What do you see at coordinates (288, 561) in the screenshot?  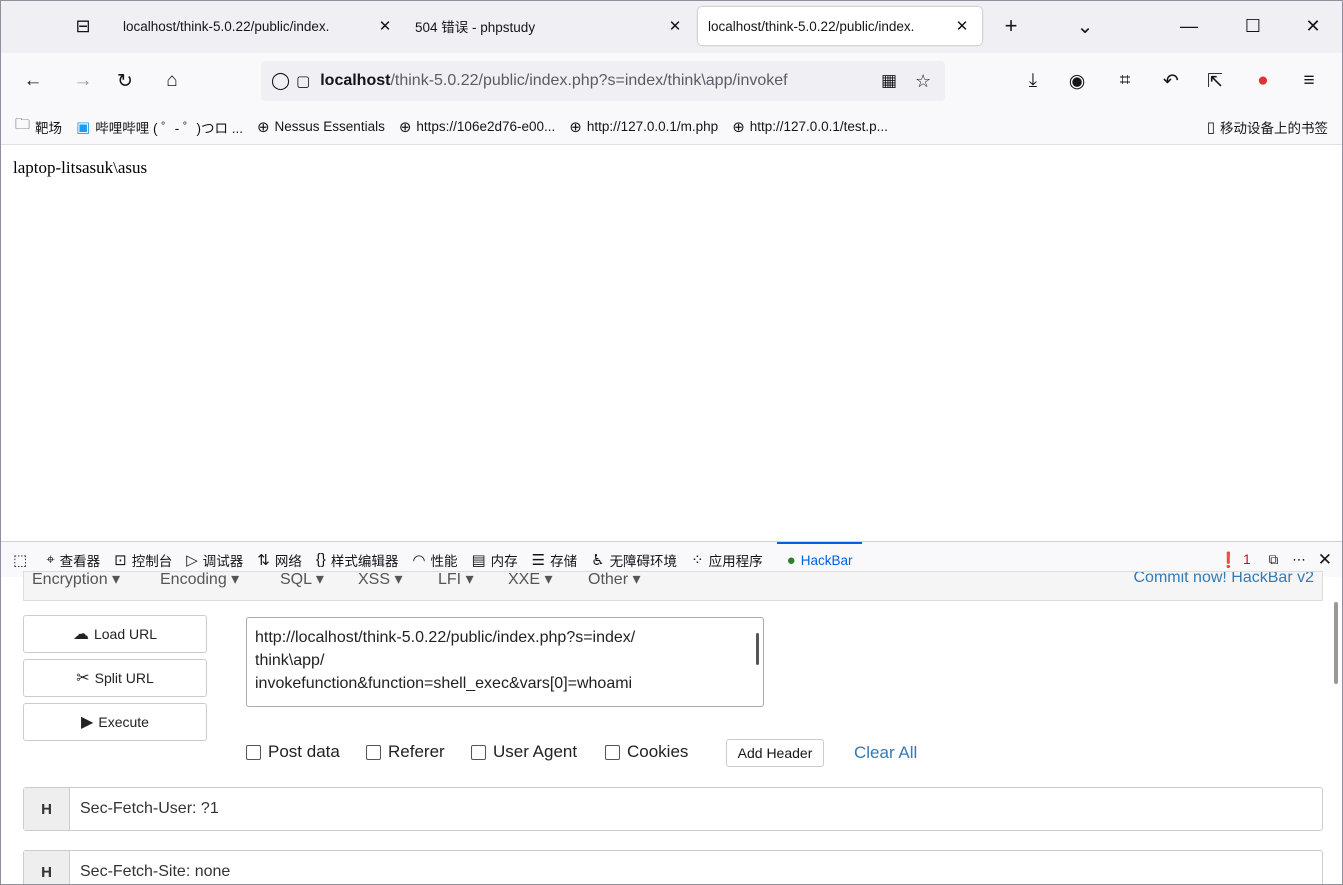 I see `tab-label: 网络` at bounding box center [288, 561].